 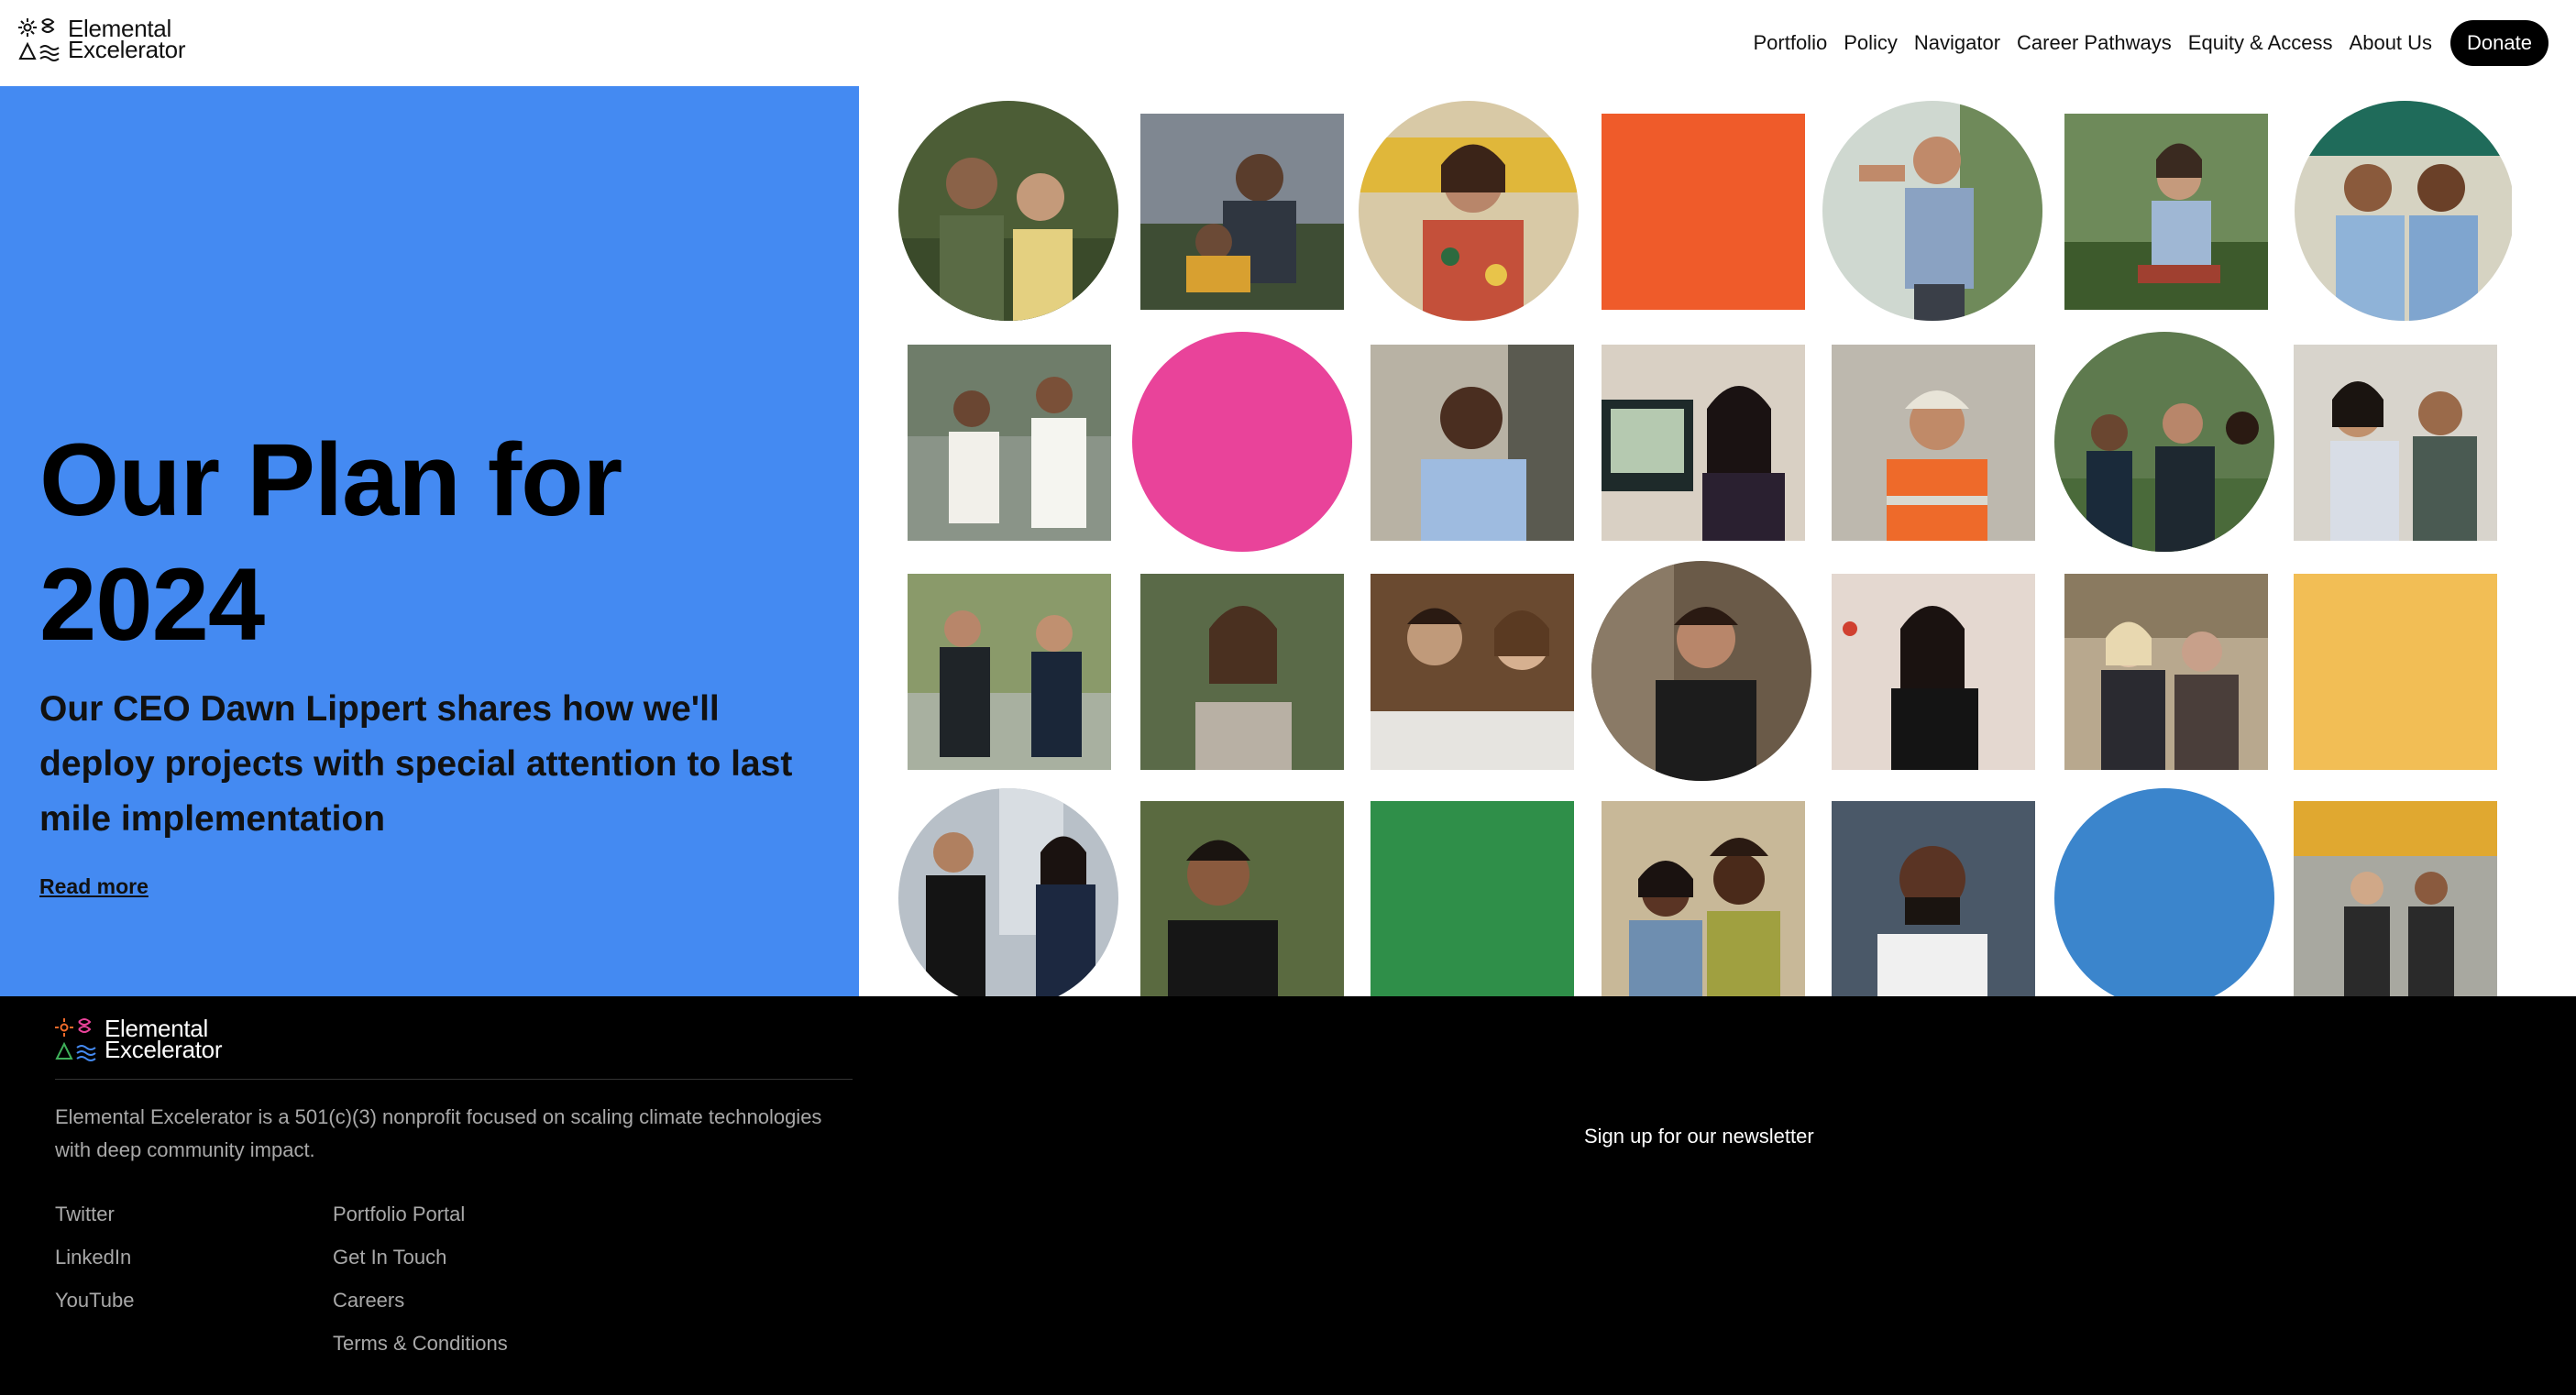 What do you see at coordinates (2164, 442) in the screenshot?
I see `photo-group-outdoor` at bounding box center [2164, 442].